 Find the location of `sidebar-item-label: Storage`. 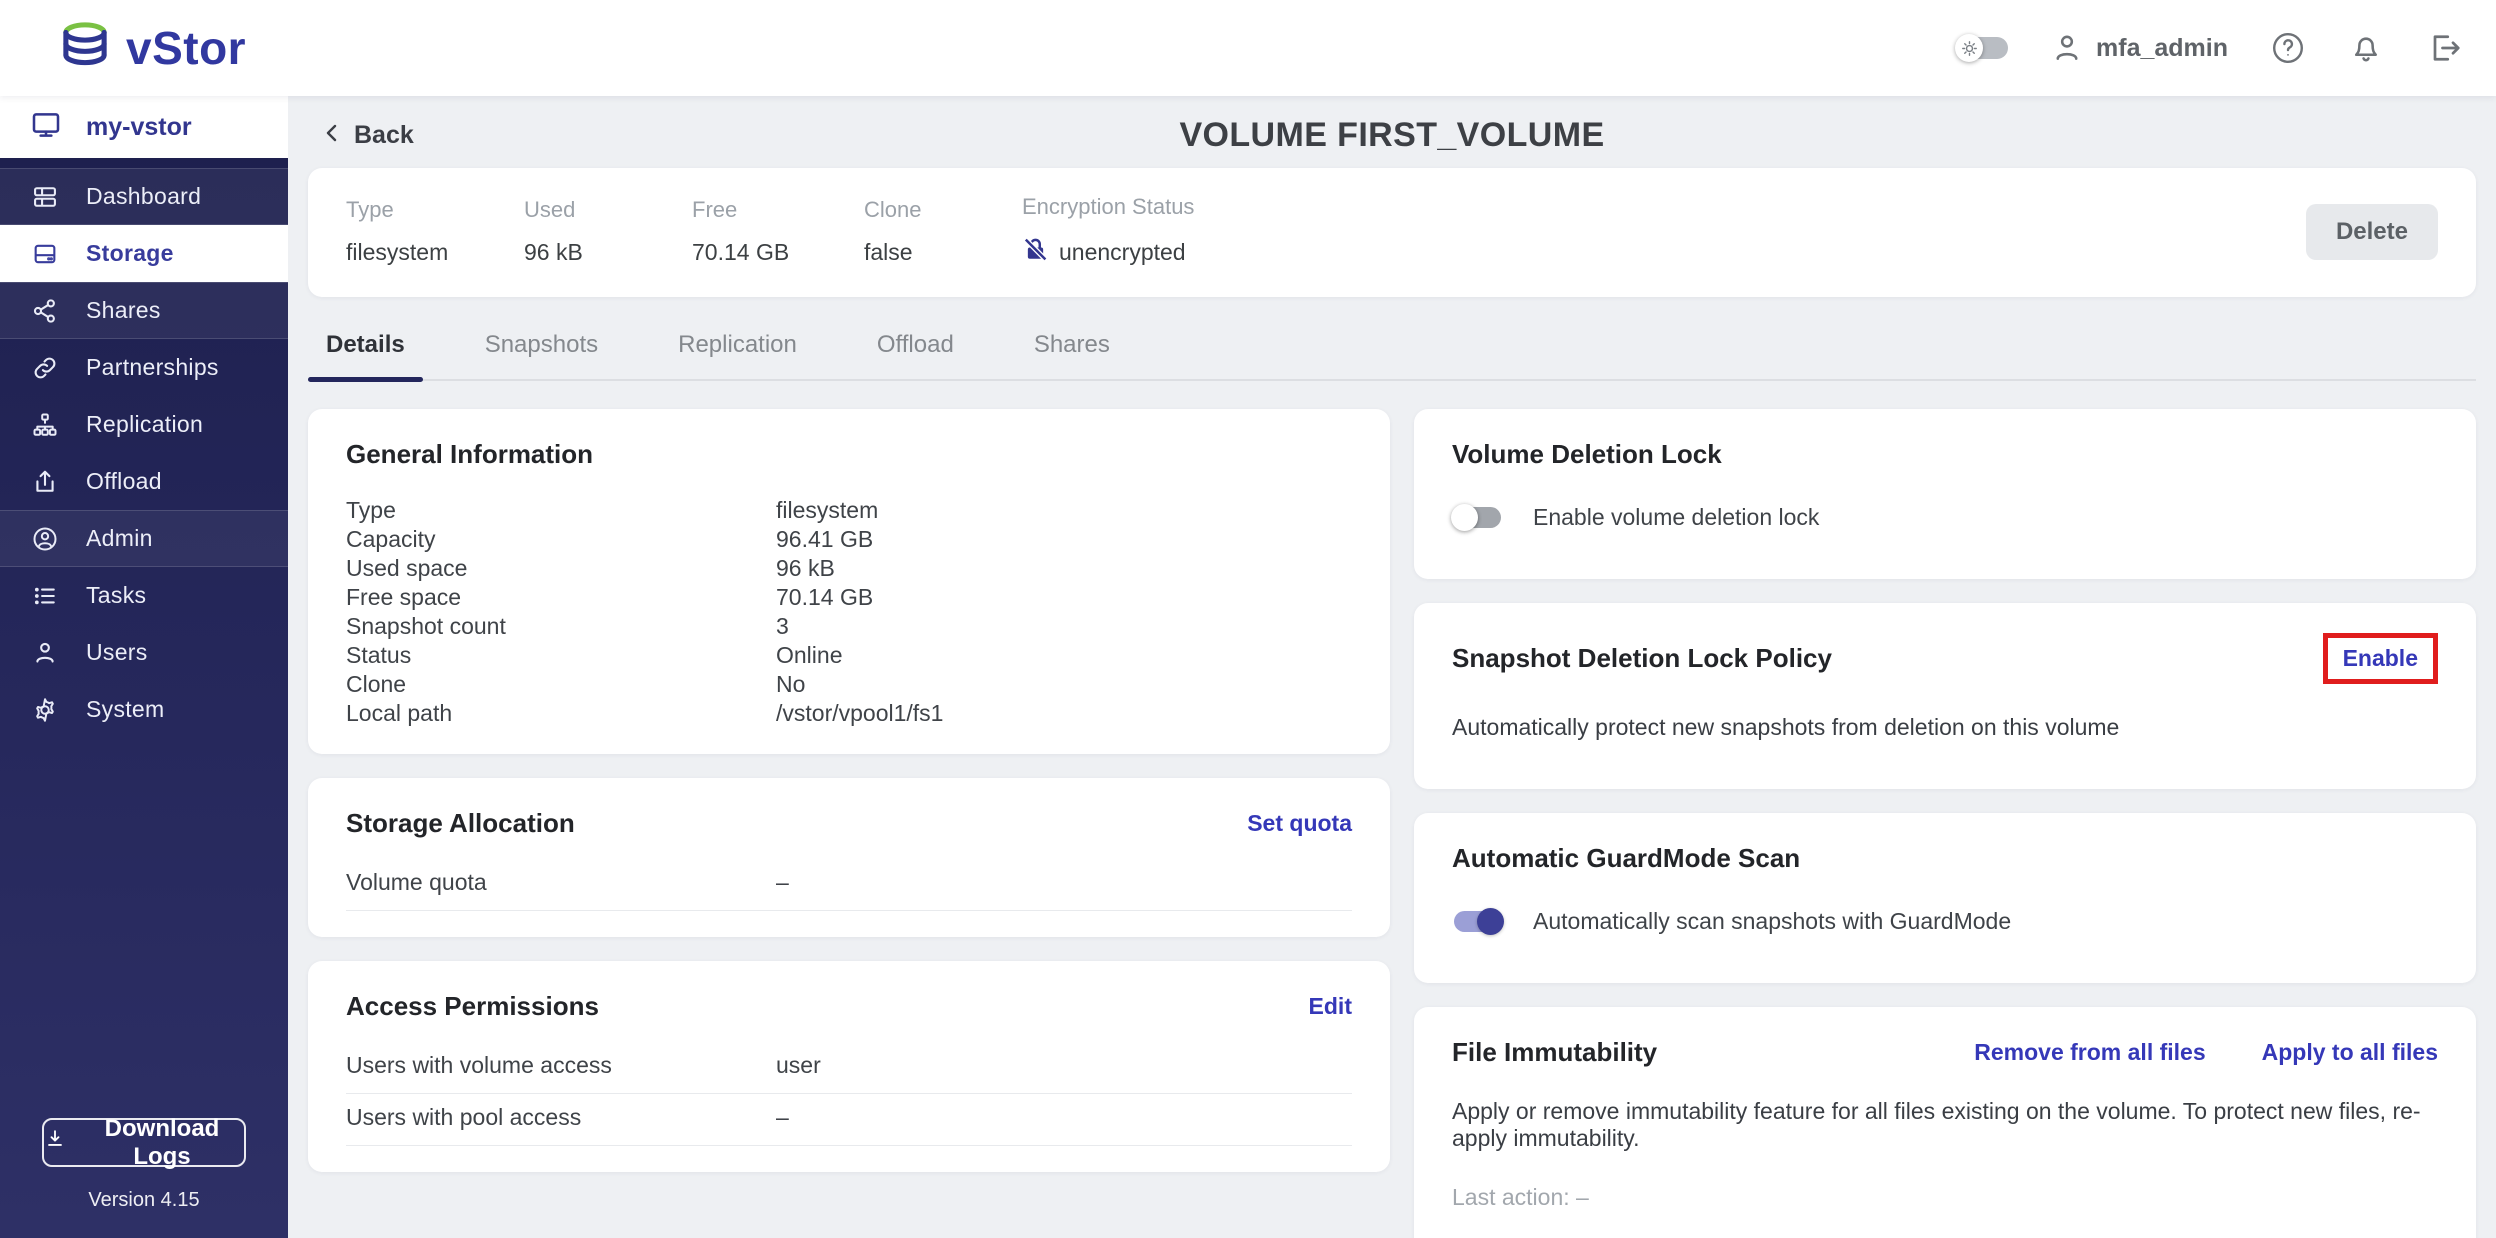

sidebar-item-label: Storage is located at coordinates (130, 253).